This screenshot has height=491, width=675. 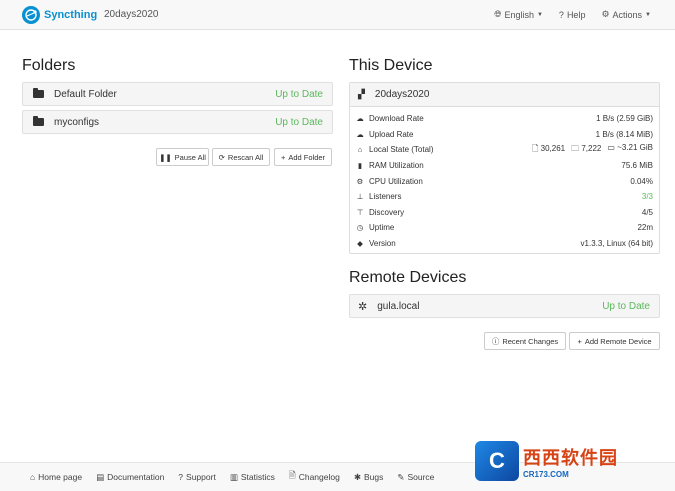 I want to click on device-identicon-icon: ▞, so click(x=361, y=94).